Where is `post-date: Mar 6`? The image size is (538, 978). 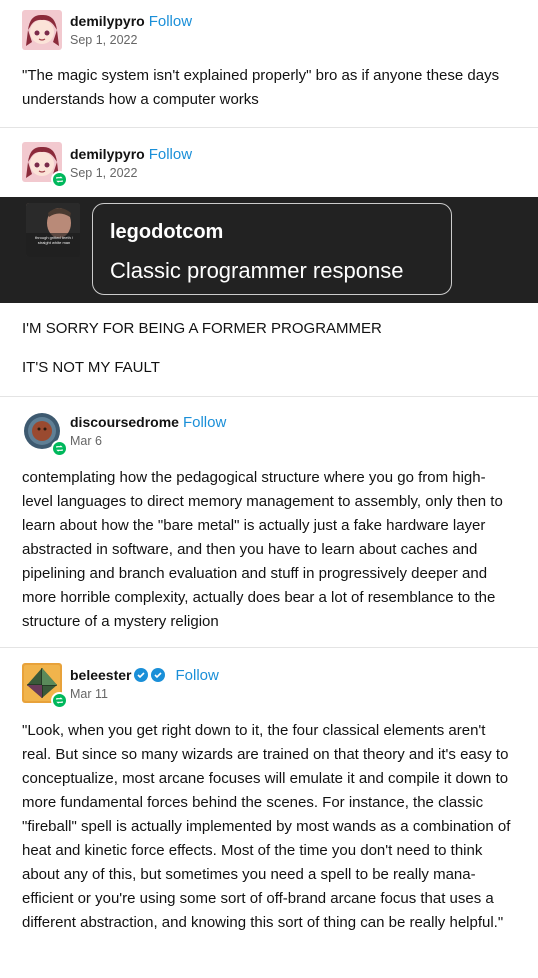
post-date: Mar 6 is located at coordinates (86, 441).